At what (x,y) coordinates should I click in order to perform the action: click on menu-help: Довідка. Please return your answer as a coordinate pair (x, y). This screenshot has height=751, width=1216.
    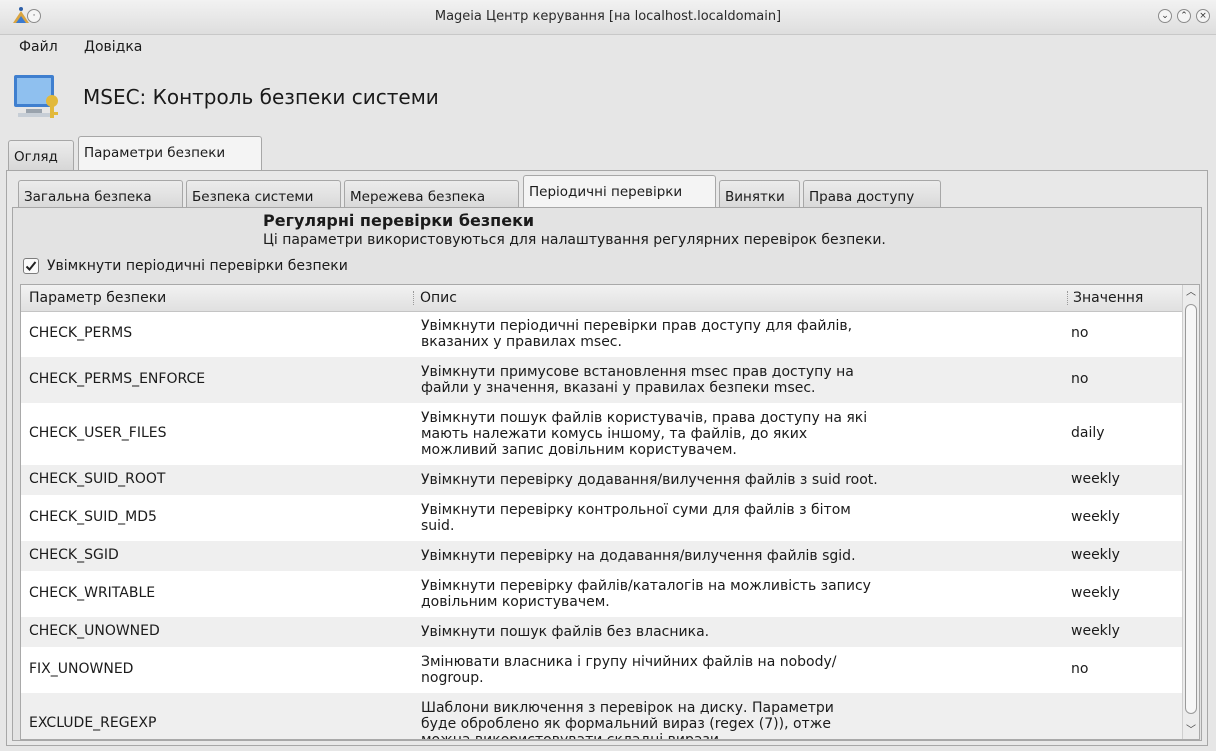
    Looking at the image, I should click on (113, 47).